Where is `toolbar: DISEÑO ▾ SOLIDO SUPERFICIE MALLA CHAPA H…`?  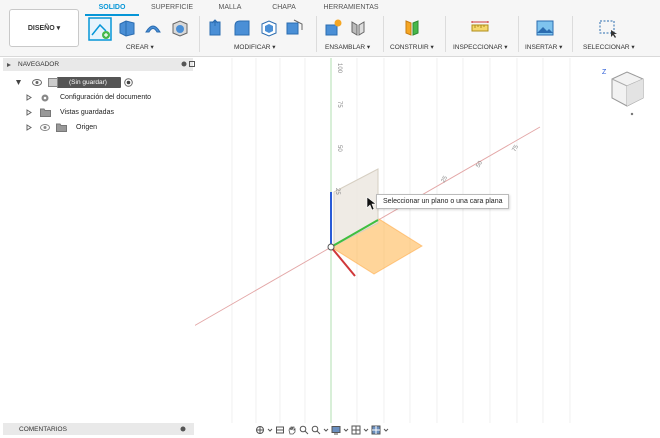 toolbar: DISEÑO ▾ SOLIDO SUPERFICIE MALLA CHAPA H… is located at coordinates (330, 28).